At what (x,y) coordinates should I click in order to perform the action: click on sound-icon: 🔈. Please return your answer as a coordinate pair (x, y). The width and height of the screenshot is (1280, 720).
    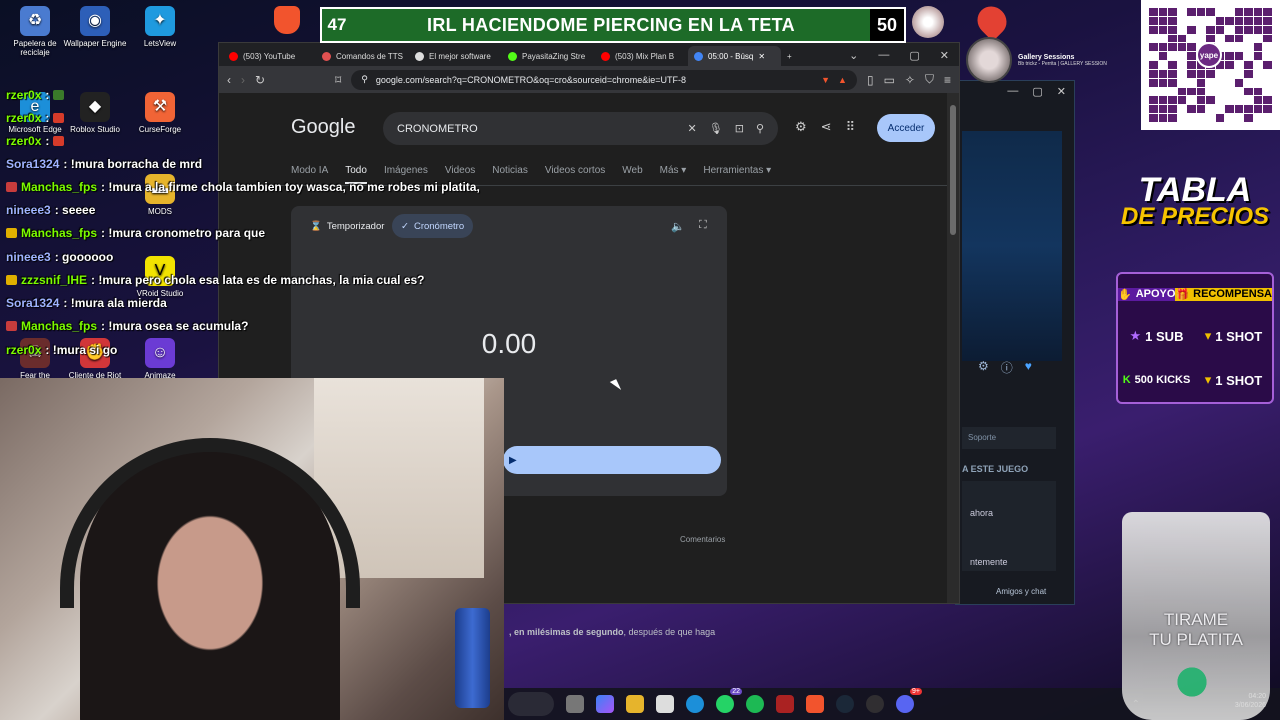
    Looking at the image, I should click on (678, 226).